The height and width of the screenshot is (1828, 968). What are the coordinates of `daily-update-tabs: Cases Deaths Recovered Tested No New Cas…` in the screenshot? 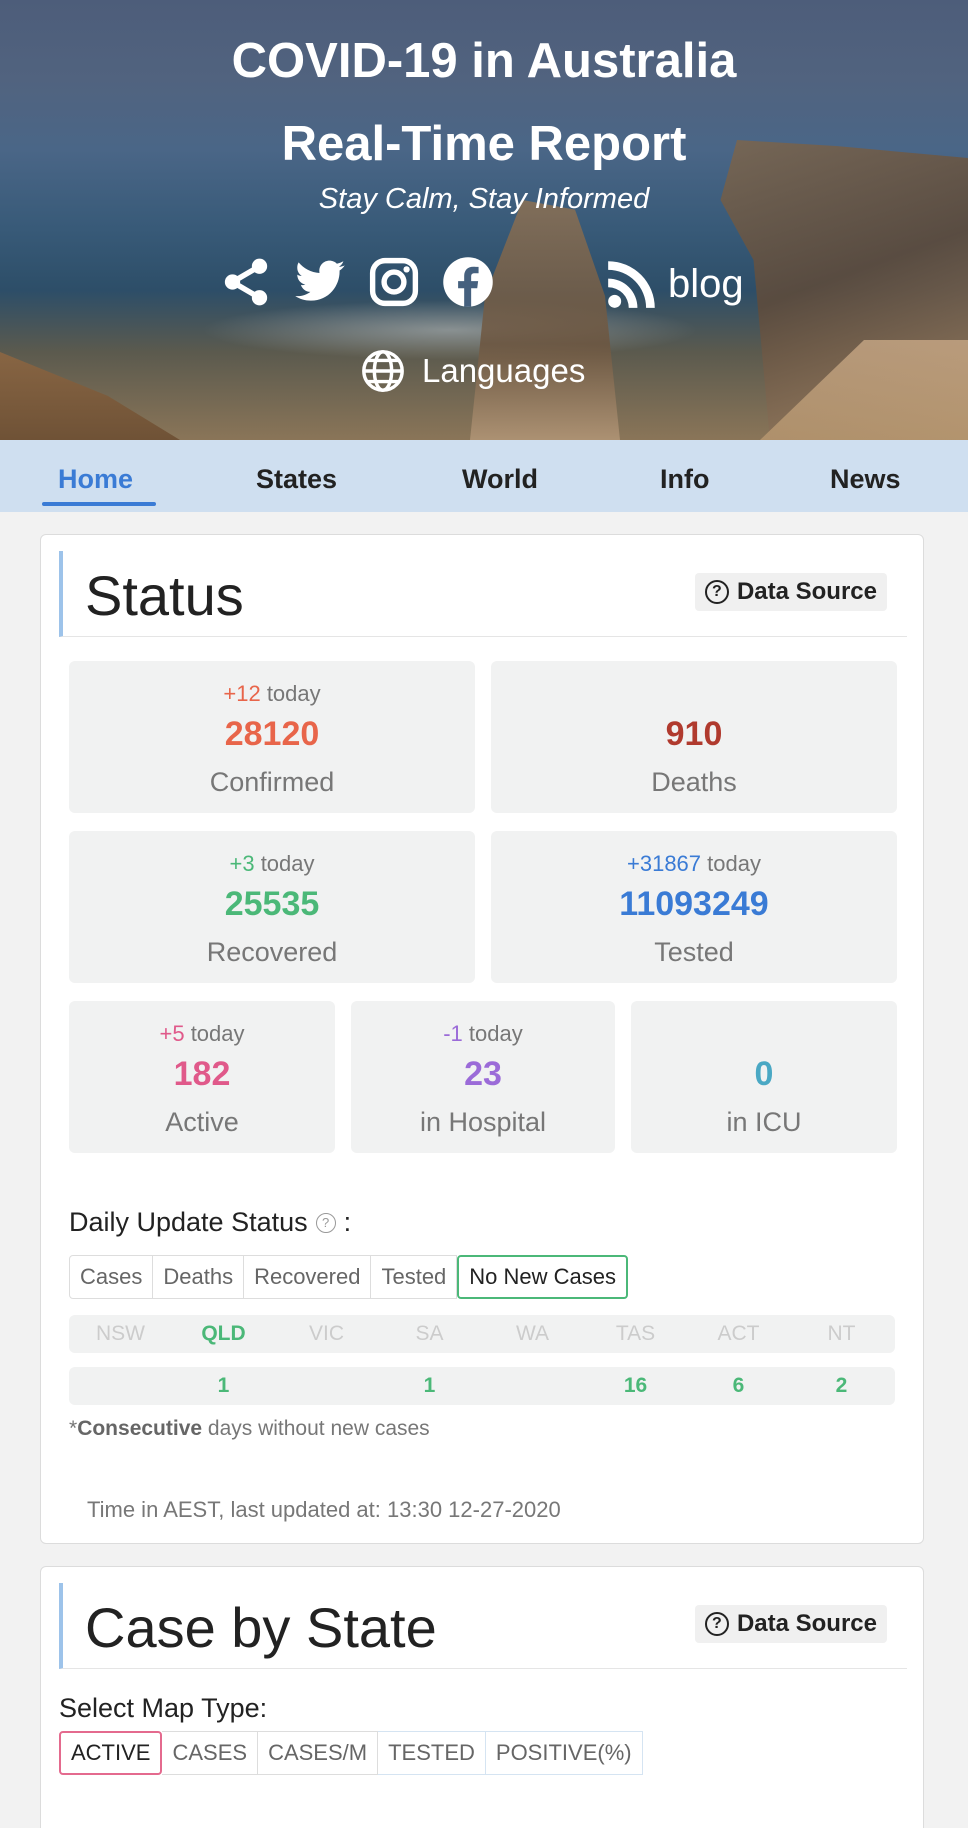 It's located at (349, 1277).